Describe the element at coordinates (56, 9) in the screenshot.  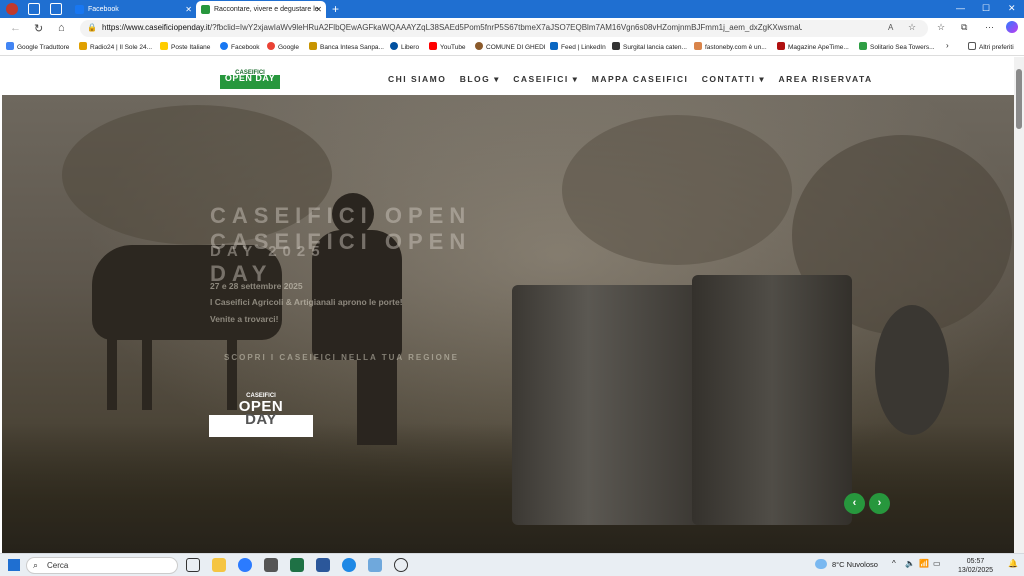
I see `tab-actions-icon` at that location.